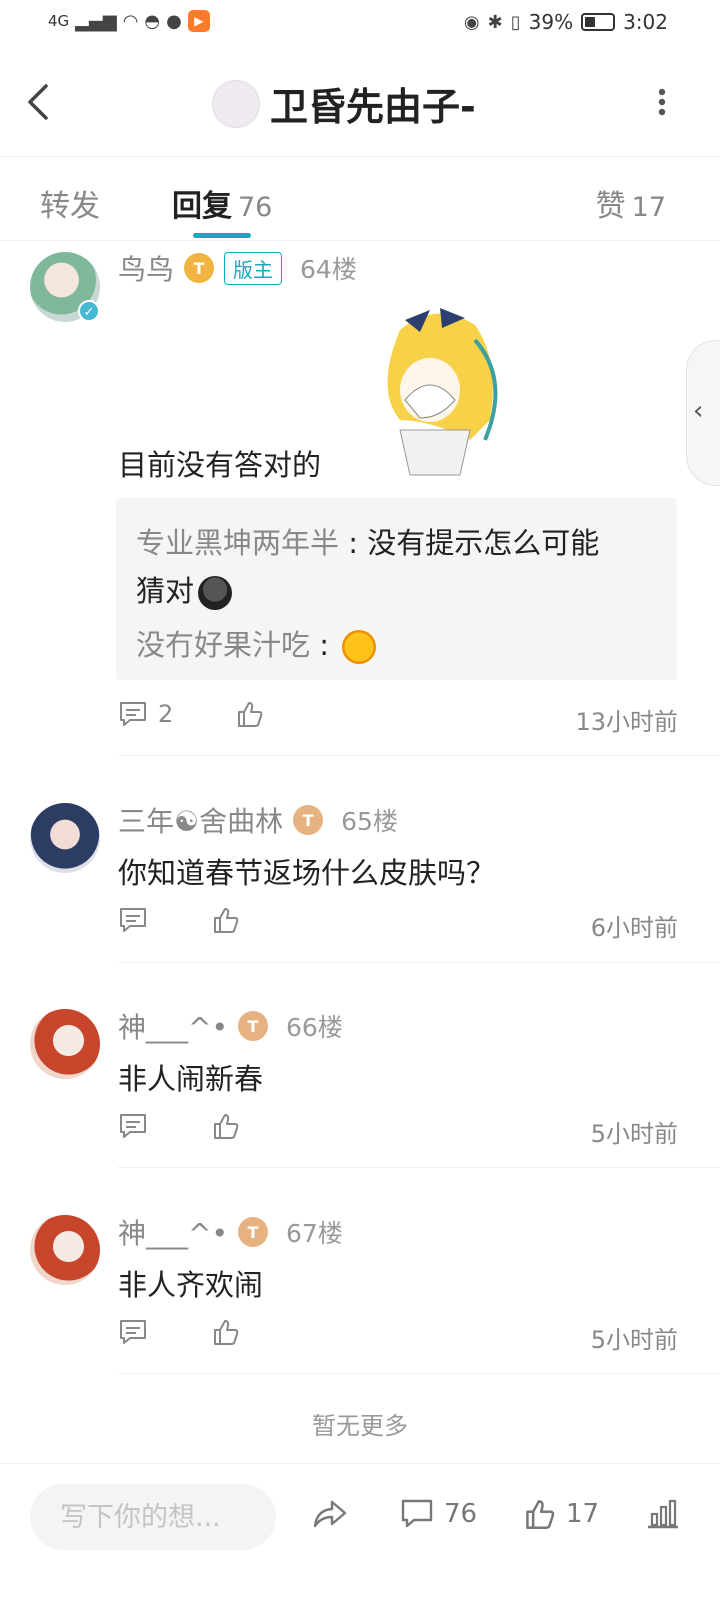 The image size is (720, 1600). I want to click on like-count: 17, so click(583, 1514).